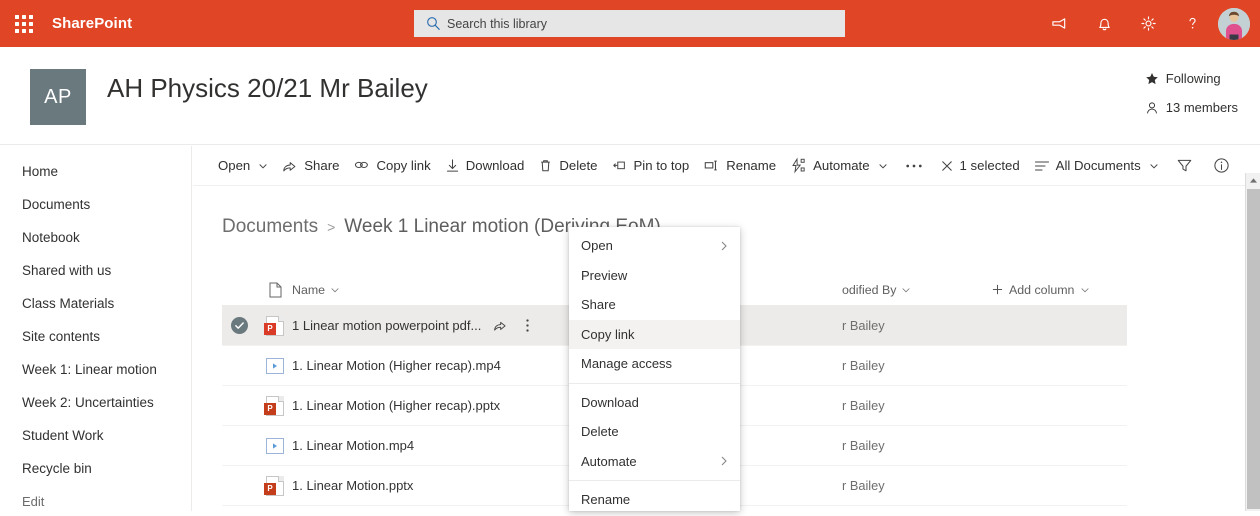 The height and width of the screenshot is (516, 1260). I want to click on sidebar-edit-link: Edit, so click(95, 502).